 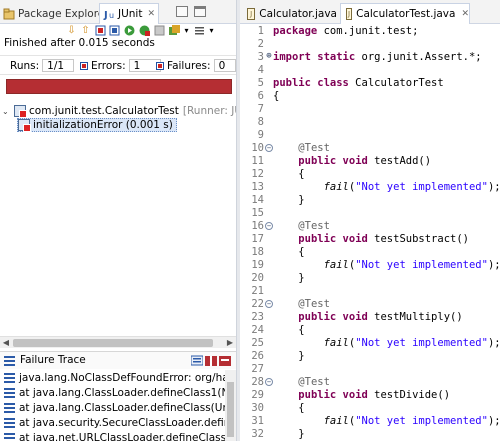 What do you see at coordinates (370, 187) in the screenshot?
I see `code-line: 13 fail("Not yet implemented");` at bounding box center [370, 187].